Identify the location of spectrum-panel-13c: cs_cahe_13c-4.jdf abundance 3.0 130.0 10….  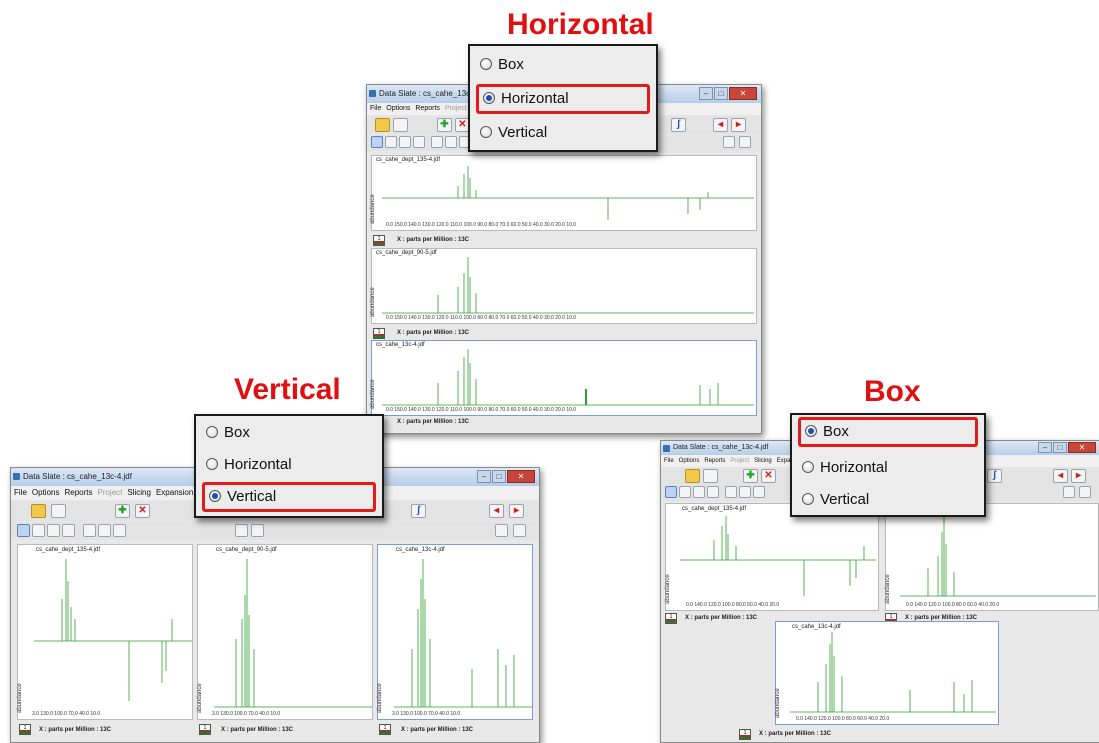
(455, 632).